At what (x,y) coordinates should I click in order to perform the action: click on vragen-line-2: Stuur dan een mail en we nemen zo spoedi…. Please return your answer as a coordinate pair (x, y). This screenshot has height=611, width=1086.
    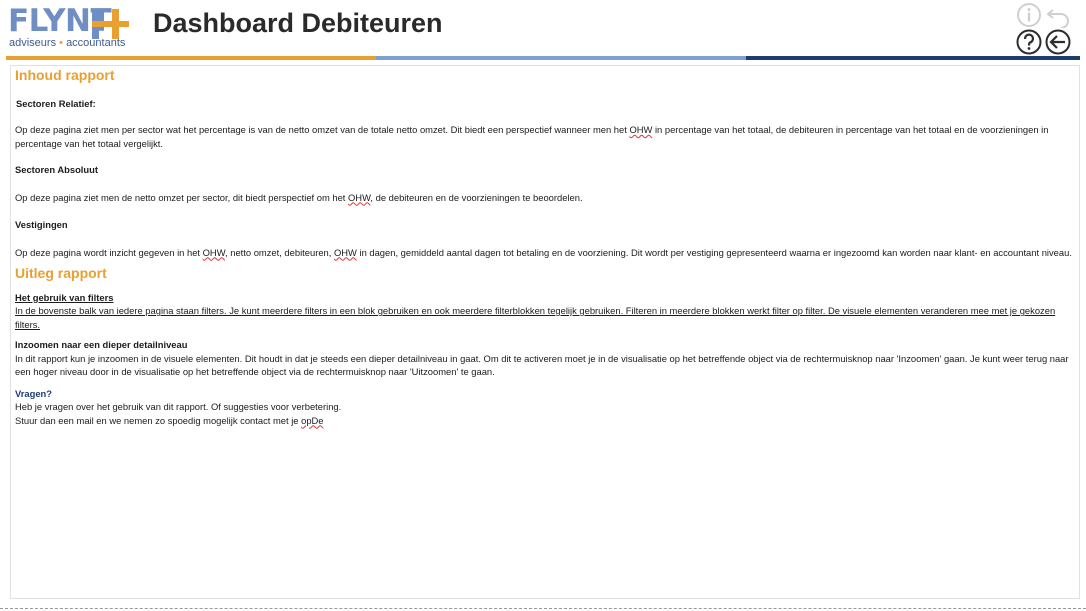
    Looking at the image, I should click on (169, 420).